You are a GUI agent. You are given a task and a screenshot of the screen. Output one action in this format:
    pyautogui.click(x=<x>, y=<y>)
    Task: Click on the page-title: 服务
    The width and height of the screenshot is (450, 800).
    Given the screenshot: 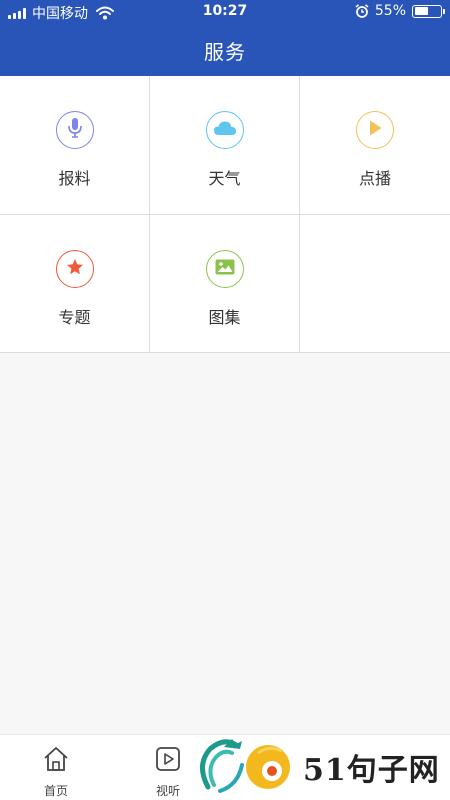 What is the action you would take?
    pyautogui.click(x=225, y=52)
    